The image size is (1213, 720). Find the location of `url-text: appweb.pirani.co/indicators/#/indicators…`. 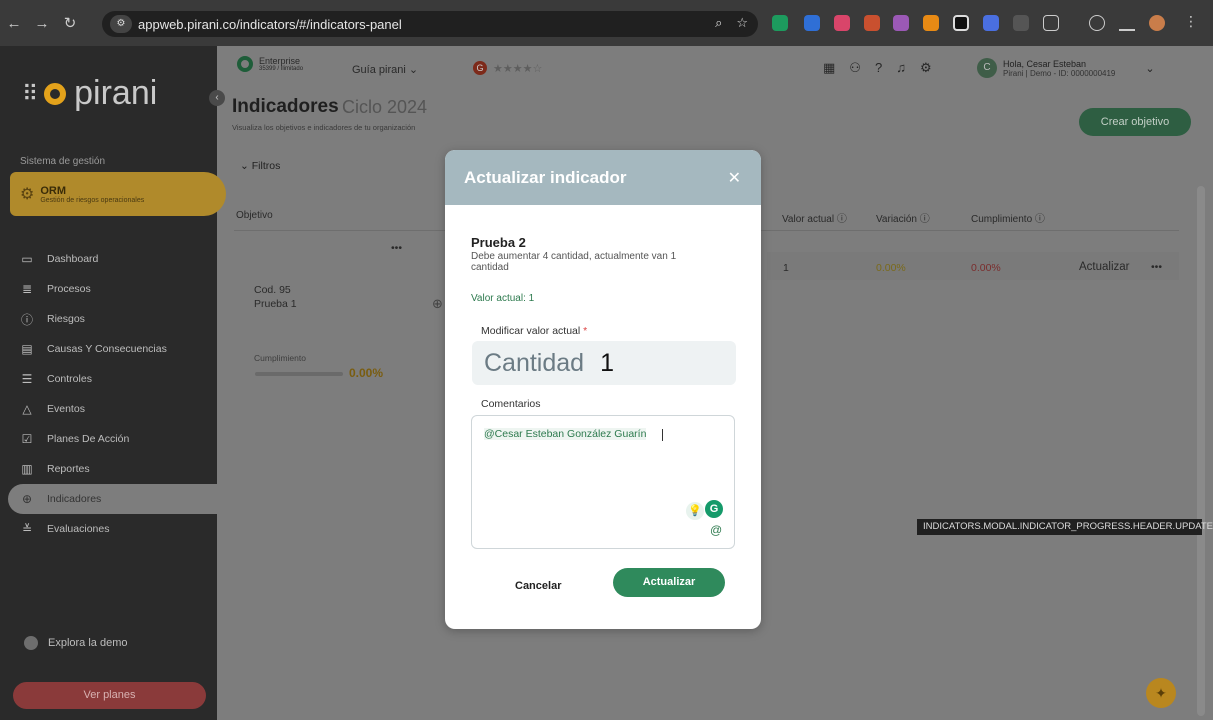

url-text: appweb.pirani.co/indicators/#/indicators… is located at coordinates (270, 24).